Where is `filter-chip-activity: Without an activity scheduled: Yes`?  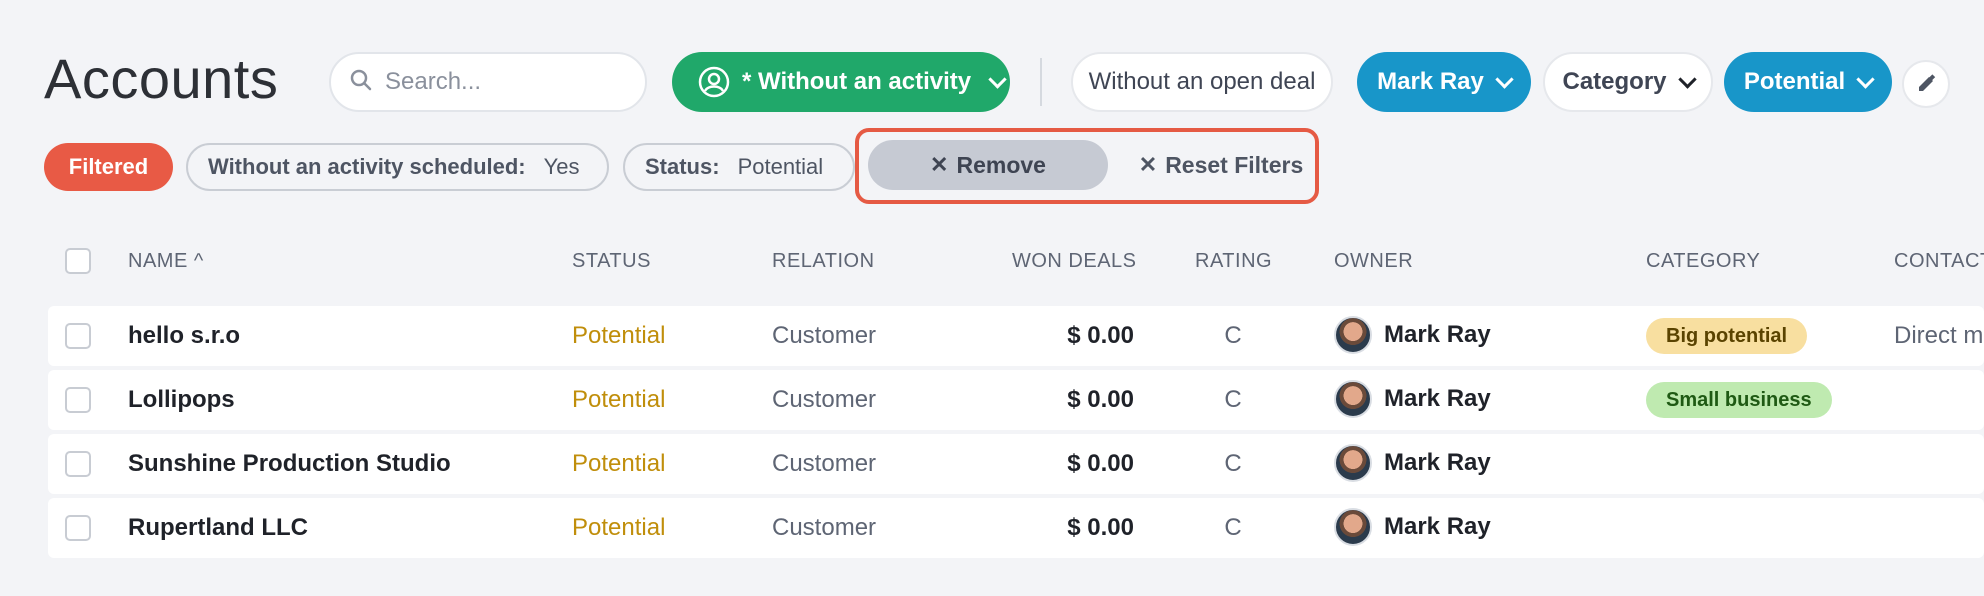
filter-chip-activity: Without an activity scheduled: Yes is located at coordinates (397, 167).